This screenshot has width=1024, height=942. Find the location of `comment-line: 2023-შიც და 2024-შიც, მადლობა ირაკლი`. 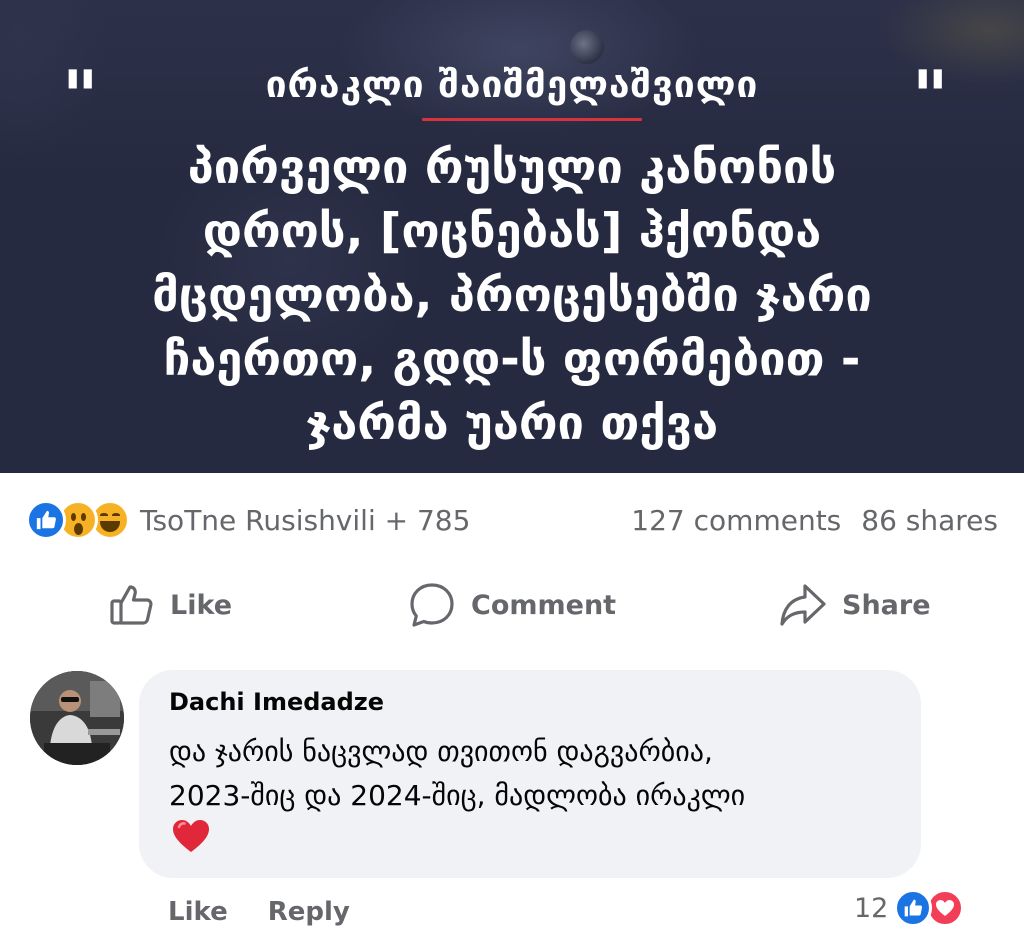

comment-line: 2023-შიც და 2024-შიც, მადლობა ირაკლი is located at coordinates (457, 795).